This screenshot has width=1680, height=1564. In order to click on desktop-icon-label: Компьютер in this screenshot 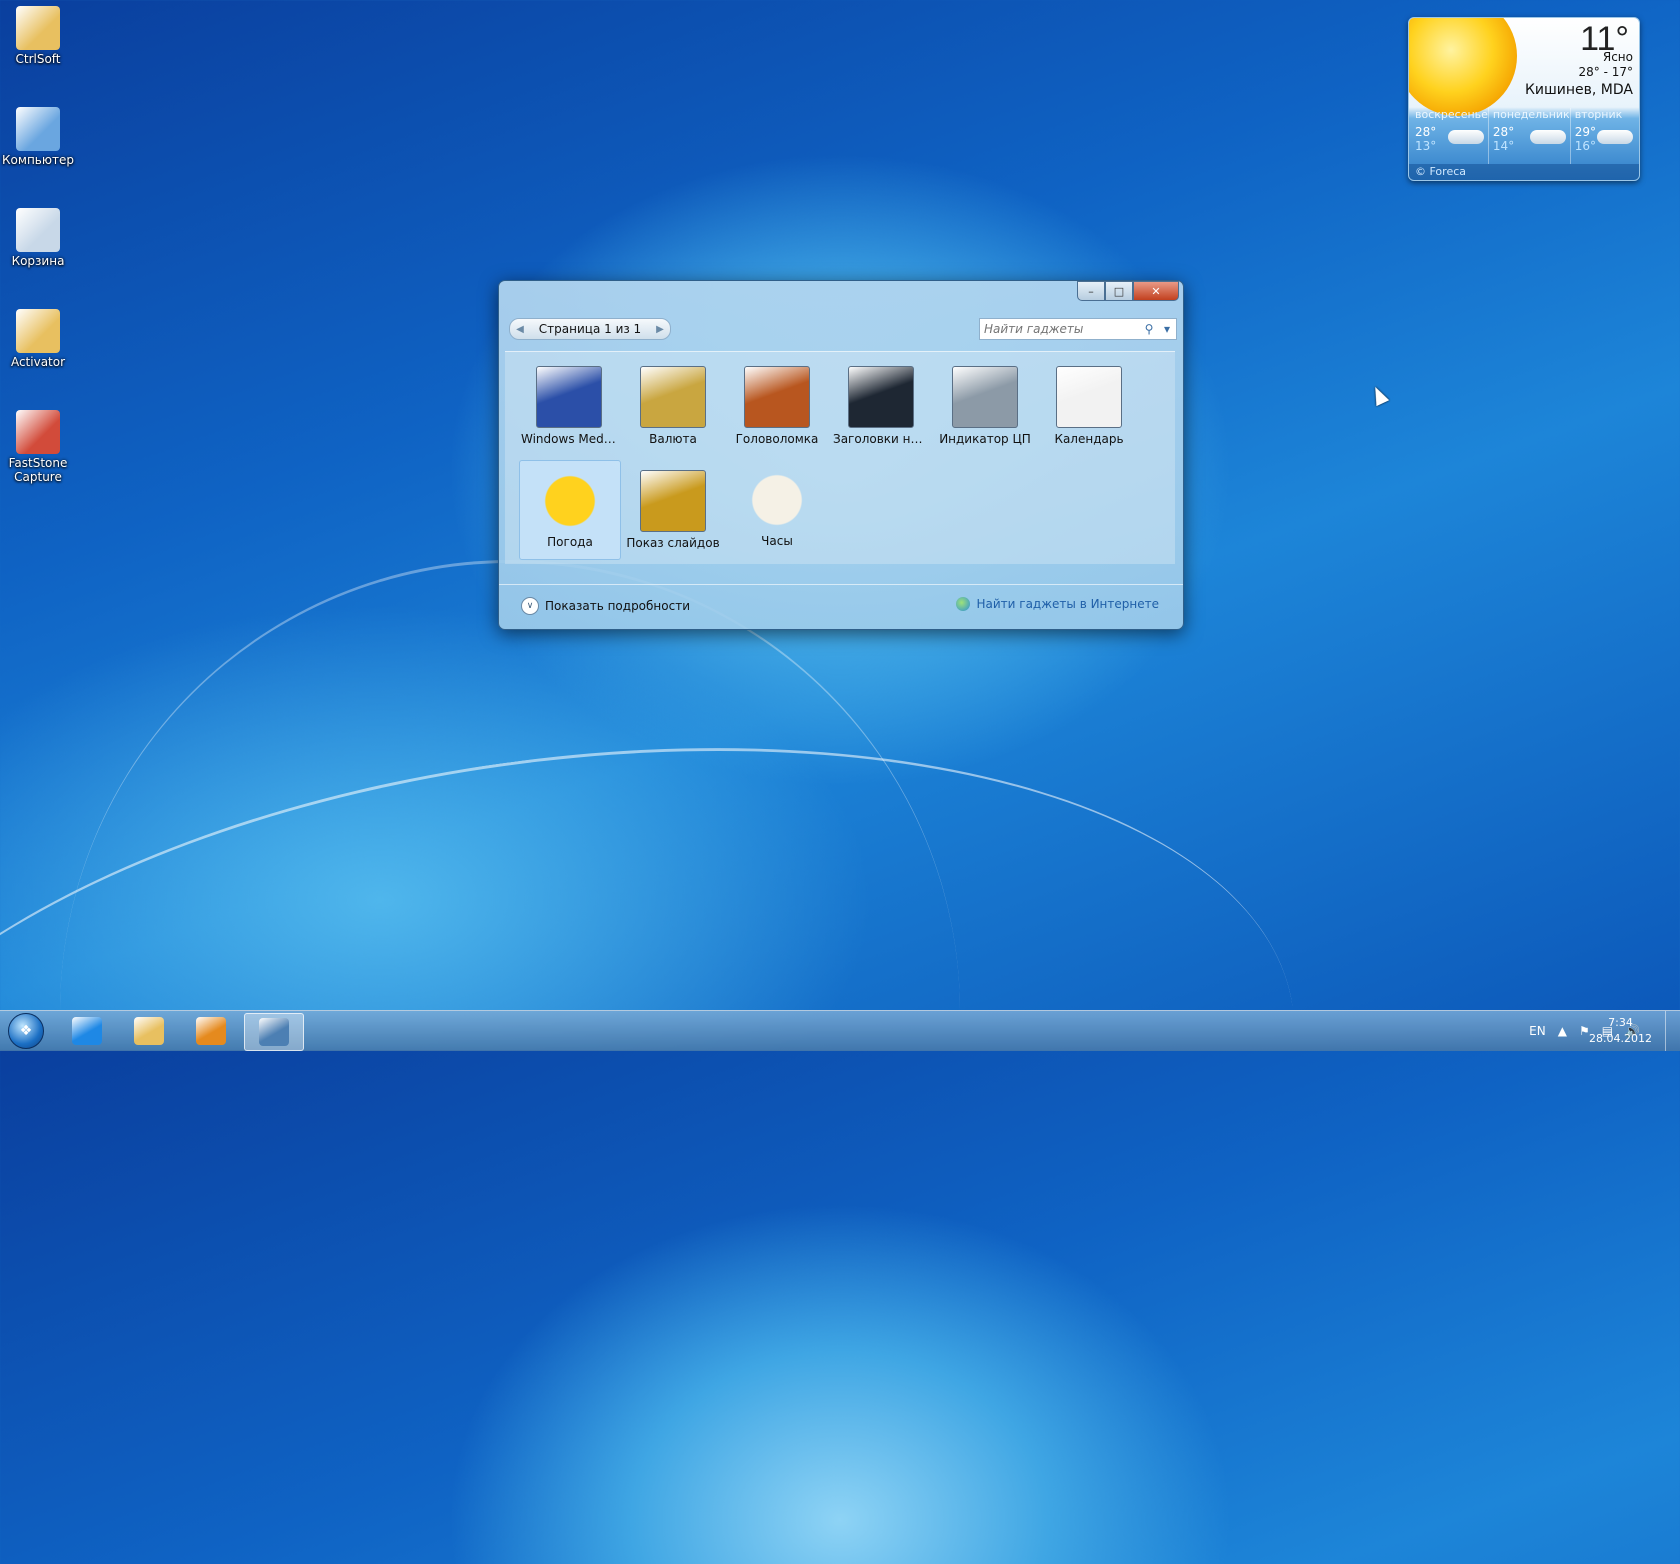, I will do `click(38, 160)`.